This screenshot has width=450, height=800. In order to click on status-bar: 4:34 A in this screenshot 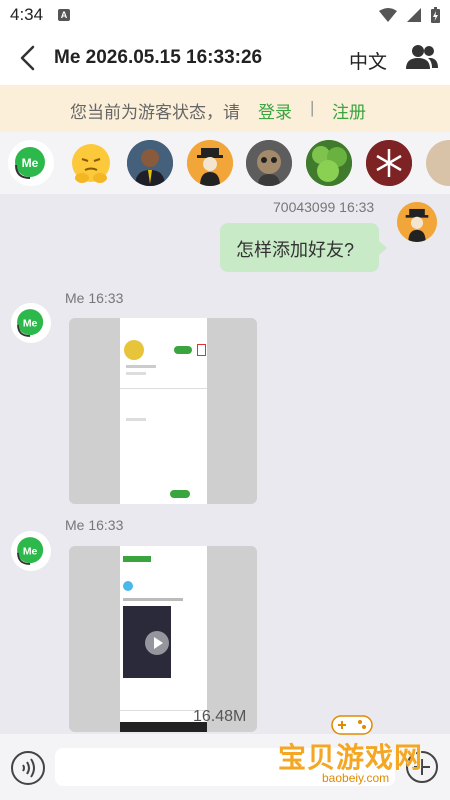, I will do `click(225, 15)`.